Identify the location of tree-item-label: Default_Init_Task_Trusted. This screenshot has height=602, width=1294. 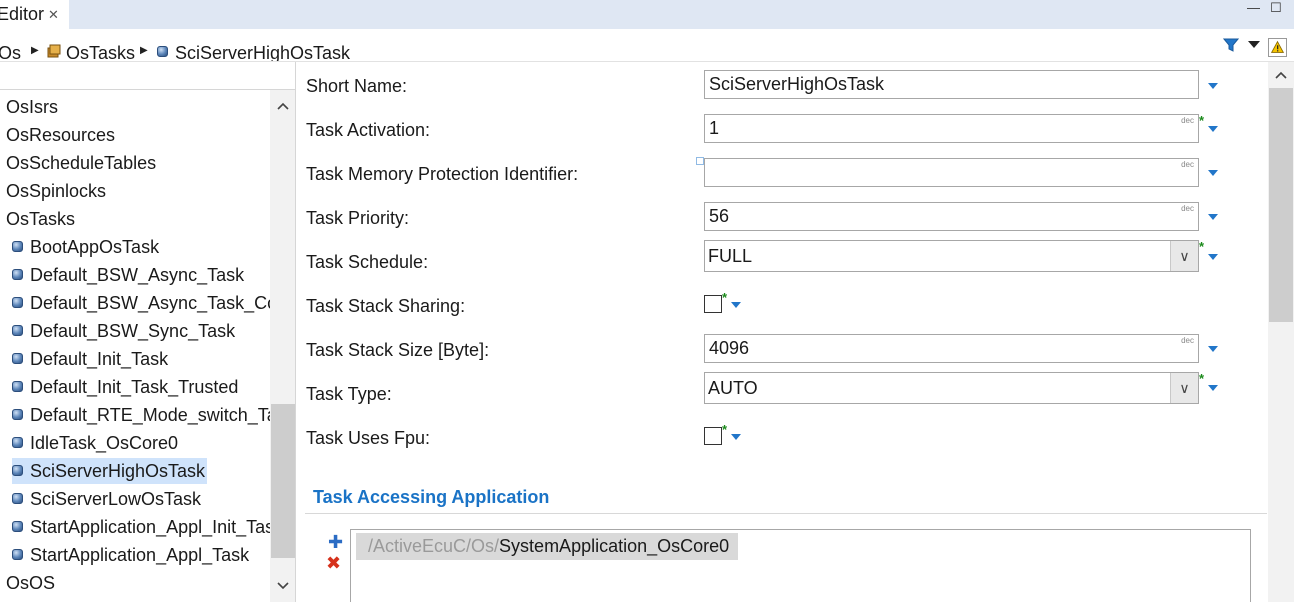
(134, 387).